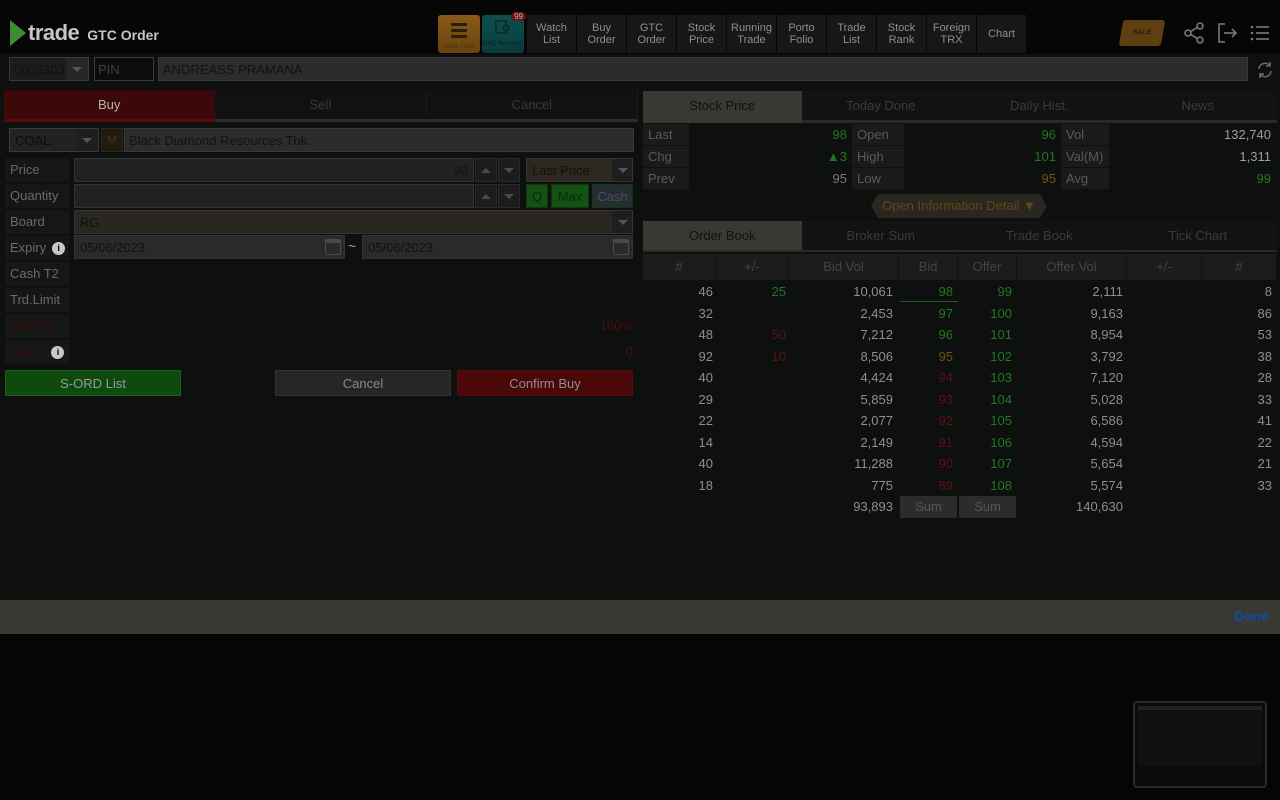  Describe the element at coordinates (459, 34) in the screenshot. I see `stock-feed-button: Stock Feed` at that location.